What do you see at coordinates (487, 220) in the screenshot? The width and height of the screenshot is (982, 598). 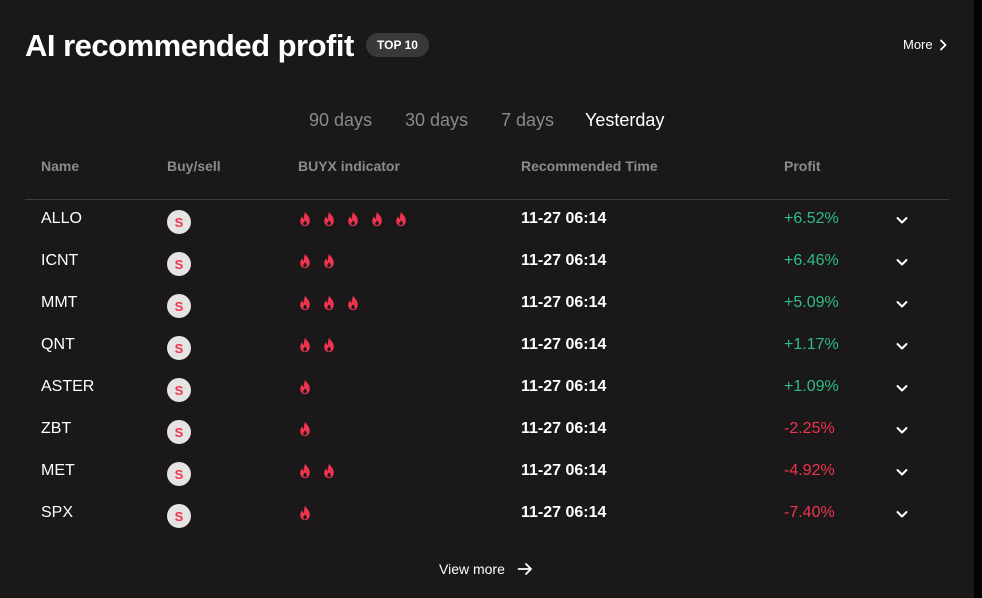 I see `table-row: ALLO S 11-27 06:14 +6.52%` at bounding box center [487, 220].